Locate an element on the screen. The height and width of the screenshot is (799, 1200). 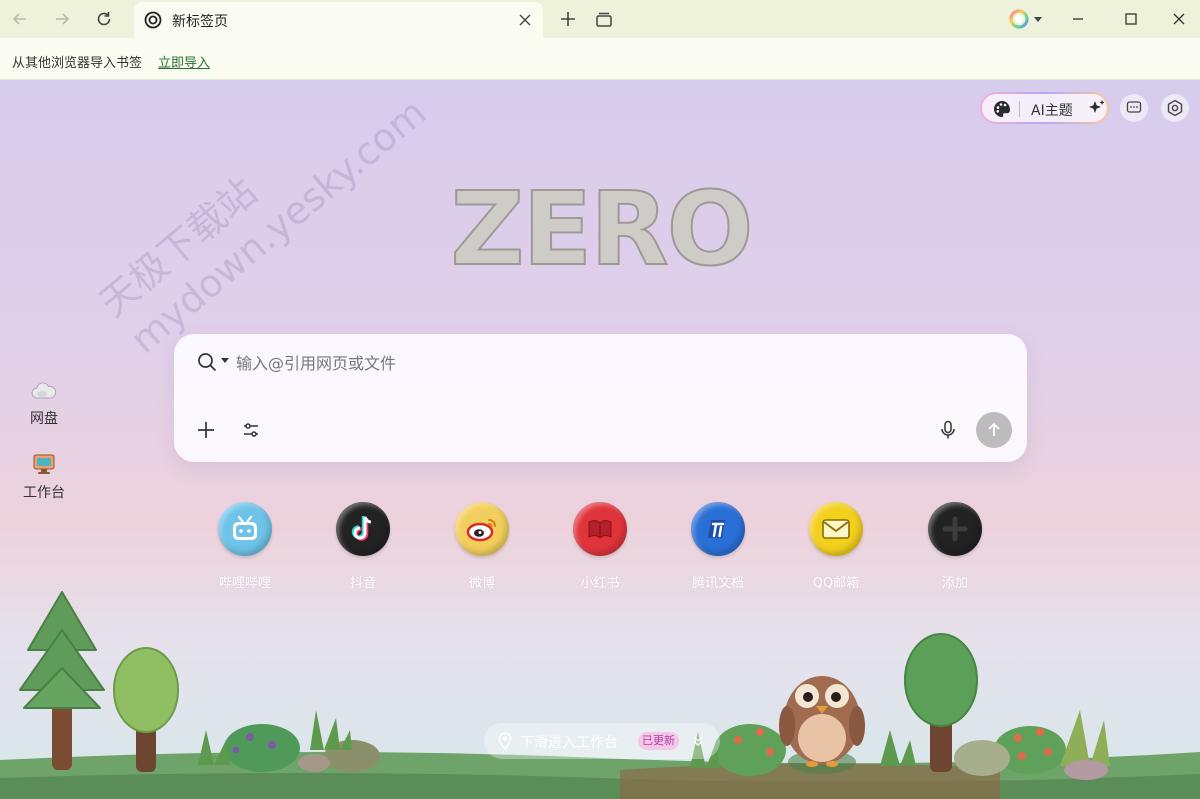
sidebar-item-label: 工作台 is located at coordinates (44, 493).